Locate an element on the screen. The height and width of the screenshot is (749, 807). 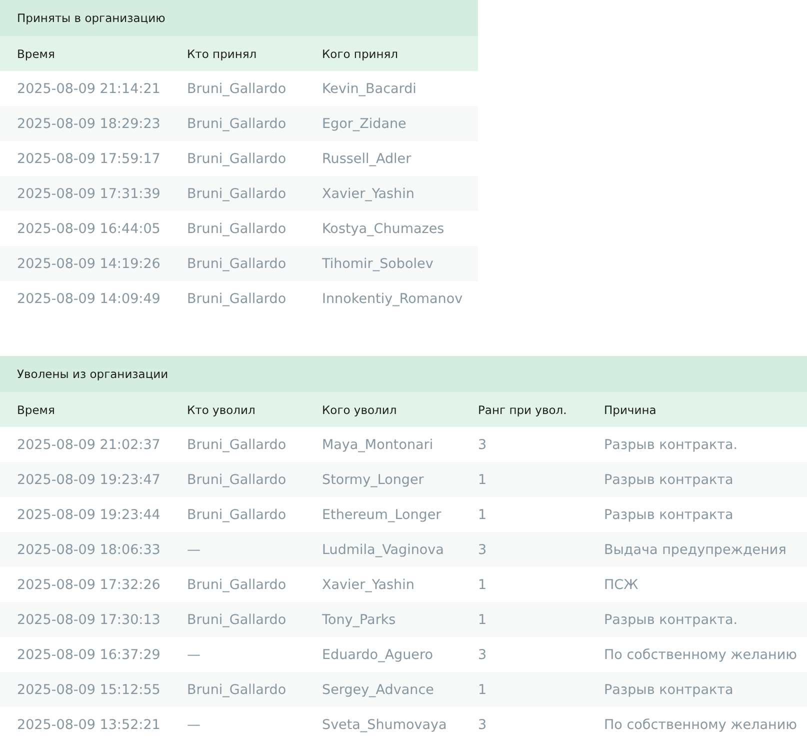
column-header: Причина is located at coordinates (697, 409).